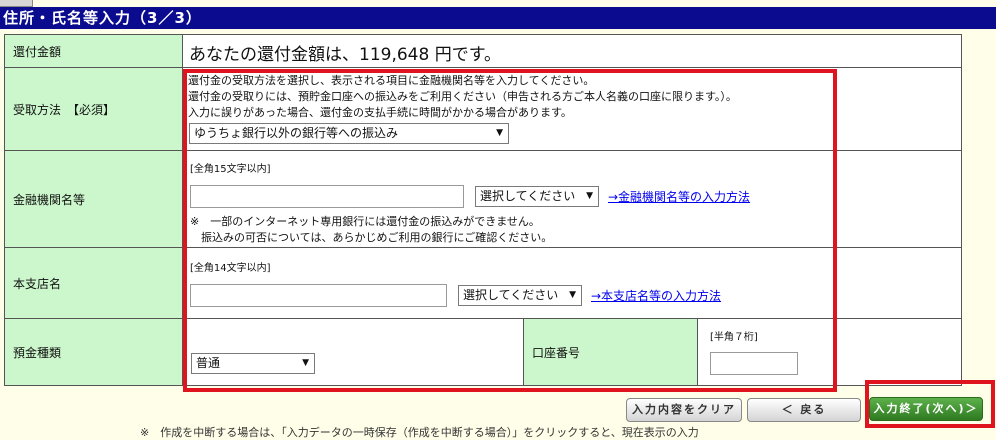 The width and height of the screenshot is (996, 440). I want to click on page-title: 住所・氏名等入力（3／3）, so click(498, 18).